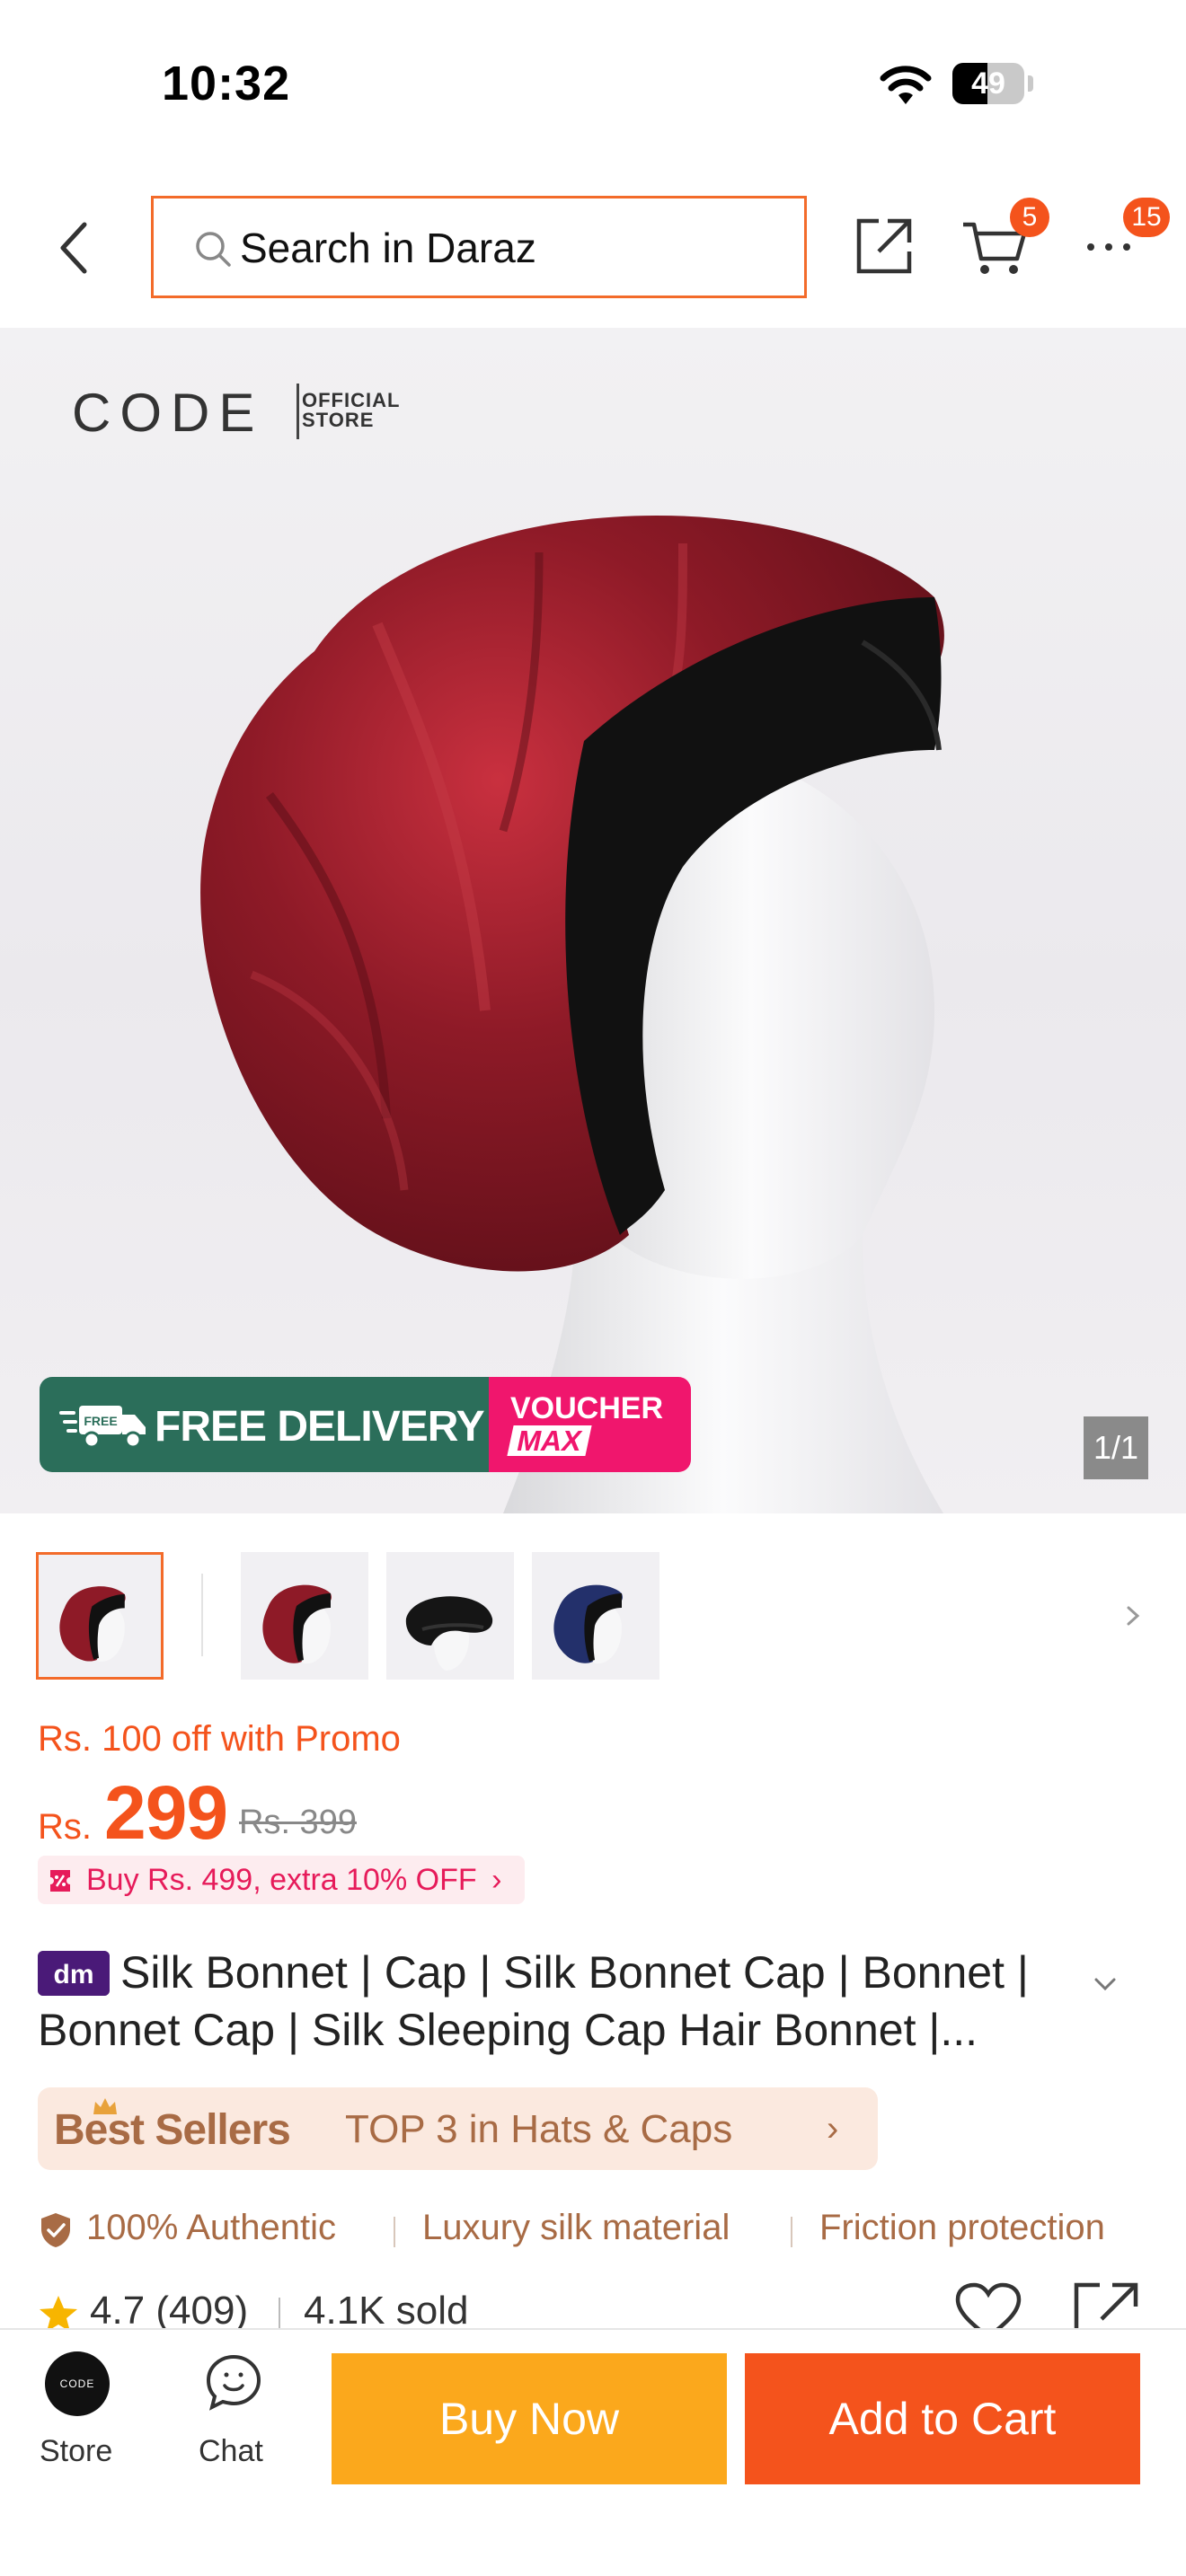 This screenshot has height=2576, width=1186. What do you see at coordinates (65, 1827) in the screenshot?
I see `price-currency: Rs.` at bounding box center [65, 1827].